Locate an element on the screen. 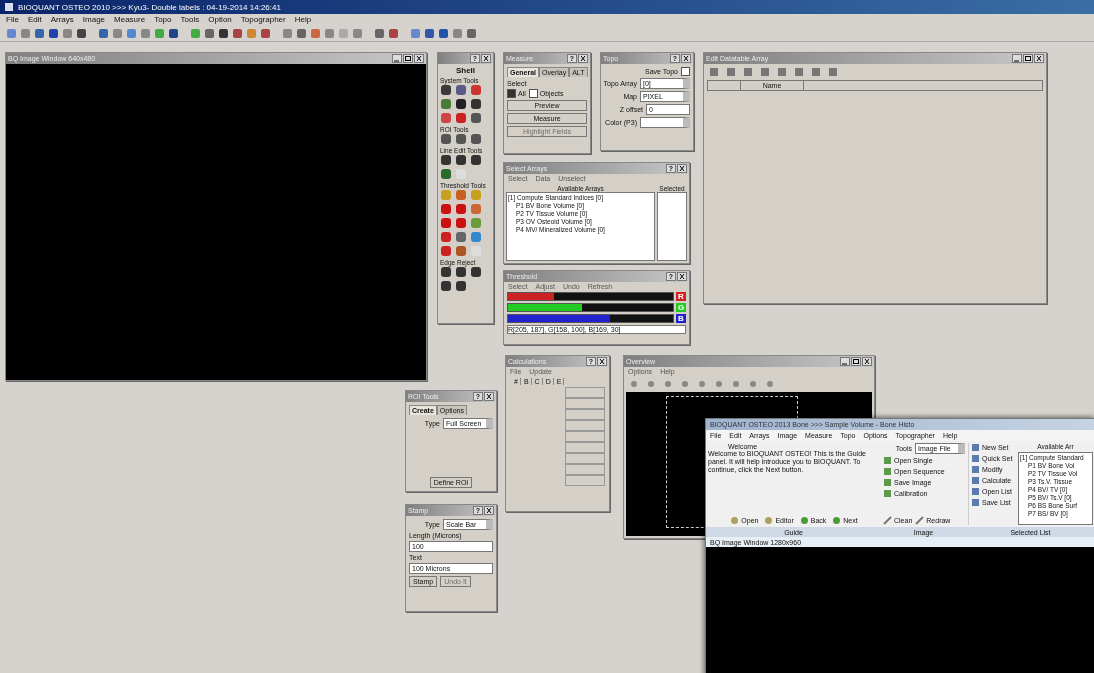  save-topo-checkbox is located at coordinates (685, 71).